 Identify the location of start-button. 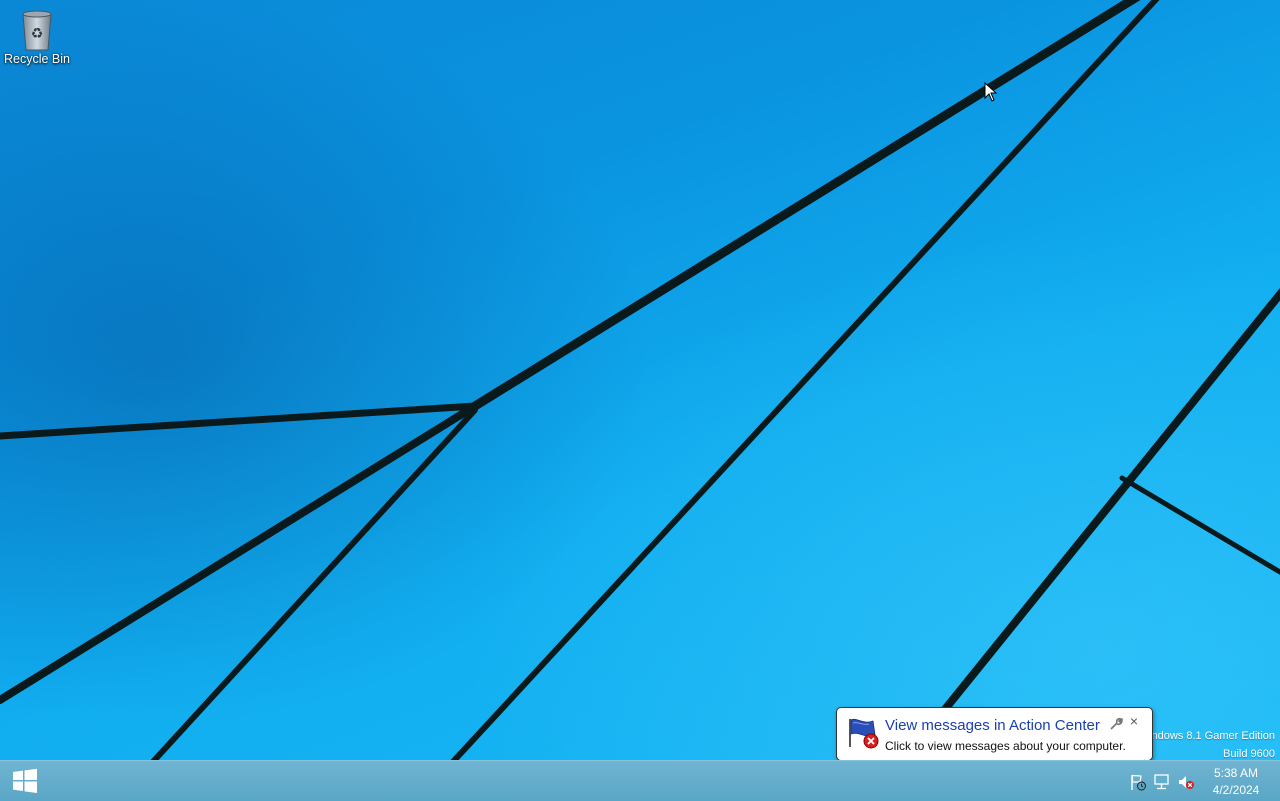
(25, 781).